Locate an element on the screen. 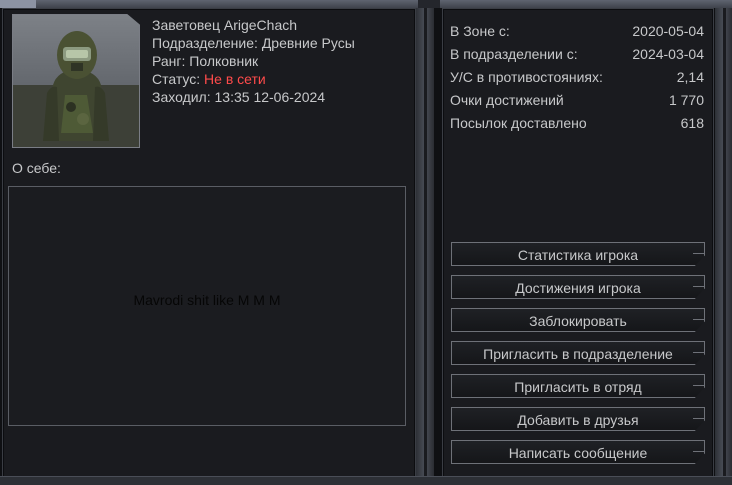  faction-value: Древние Русы is located at coordinates (308, 43).